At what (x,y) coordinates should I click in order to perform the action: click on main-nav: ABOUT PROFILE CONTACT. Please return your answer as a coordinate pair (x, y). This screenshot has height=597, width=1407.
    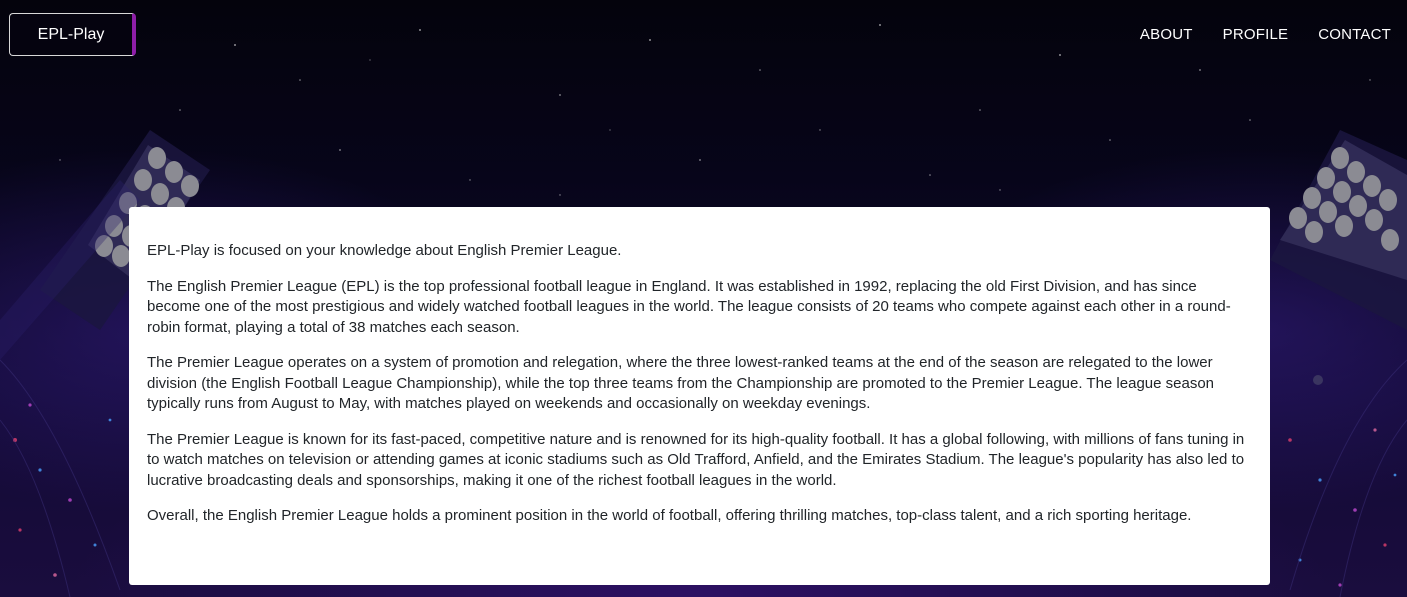
    Looking at the image, I should click on (1265, 34).